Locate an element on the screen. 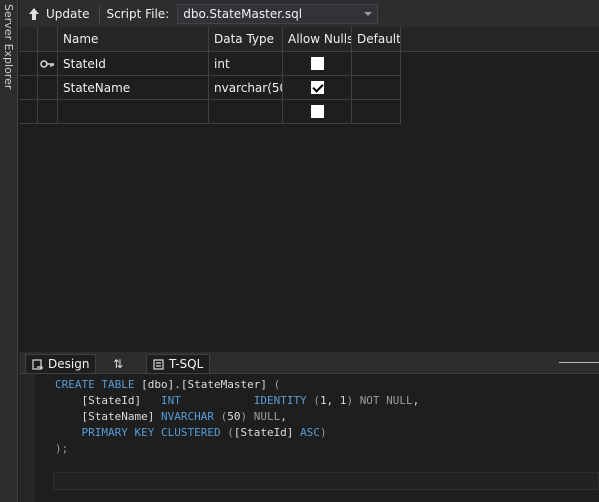 This screenshot has height=502, width=599. tab-tsql: T-SQL is located at coordinates (178, 363).